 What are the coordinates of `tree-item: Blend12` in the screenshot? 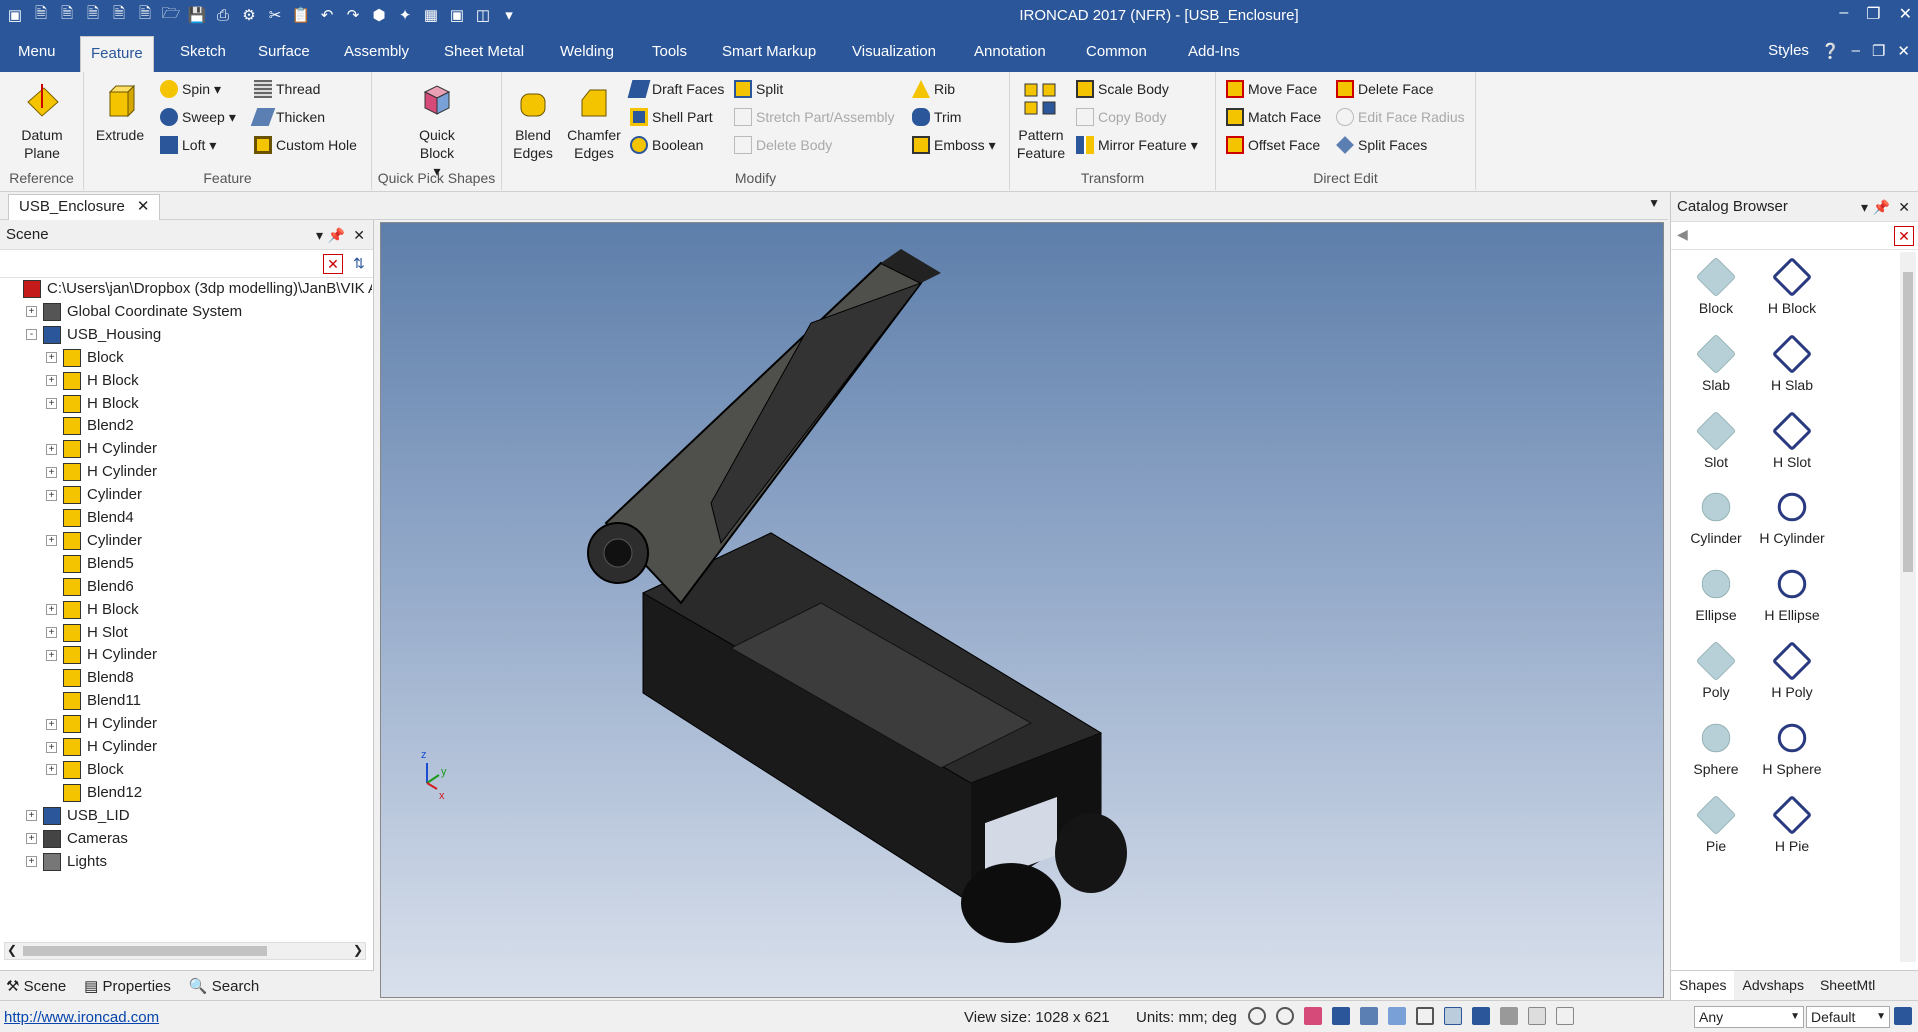 It's located at (94, 793).